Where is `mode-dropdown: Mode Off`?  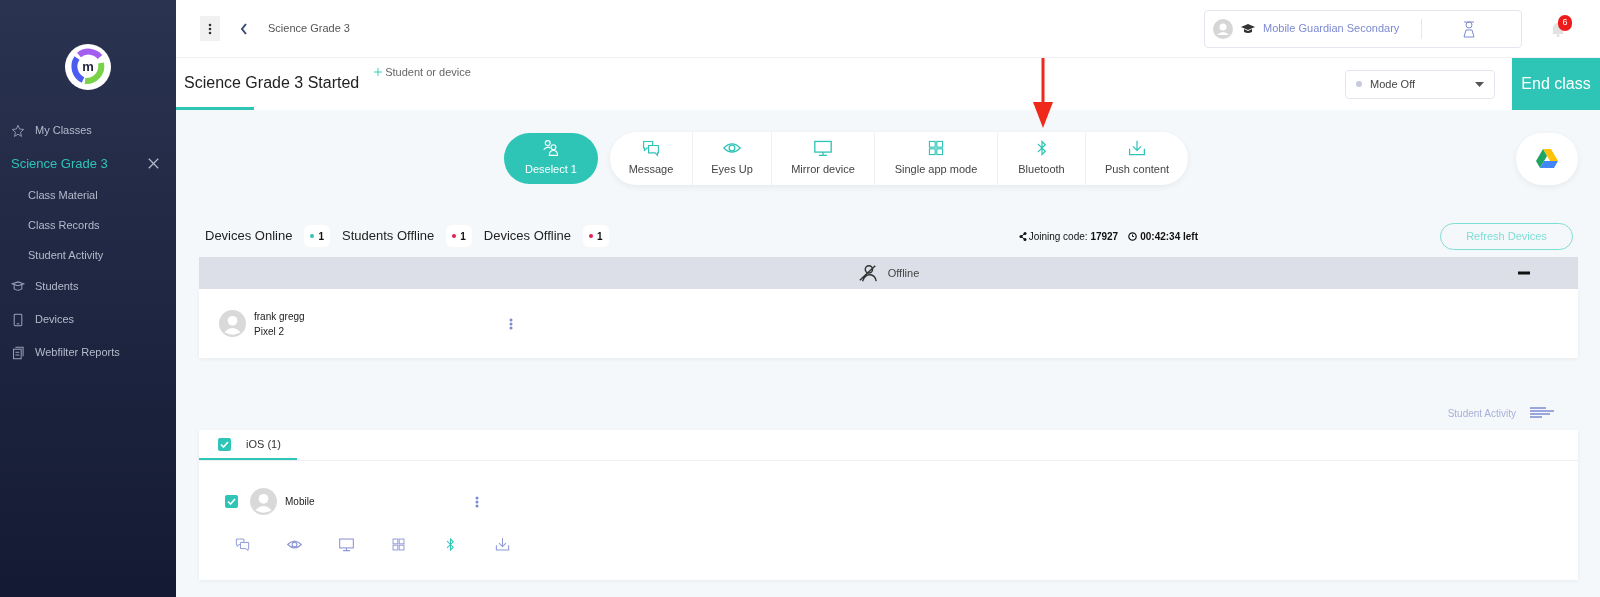 mode-dropdown: Mode Off is located at coordinates (1420, 84).